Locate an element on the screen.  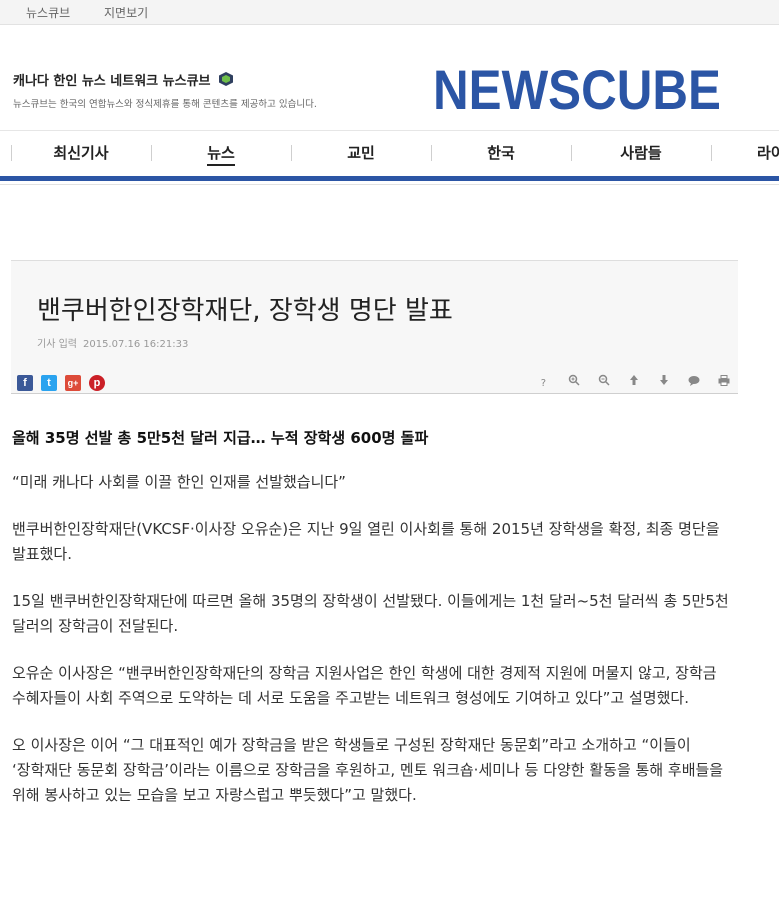
article-tools: ? is located at coordinates (629, 380).